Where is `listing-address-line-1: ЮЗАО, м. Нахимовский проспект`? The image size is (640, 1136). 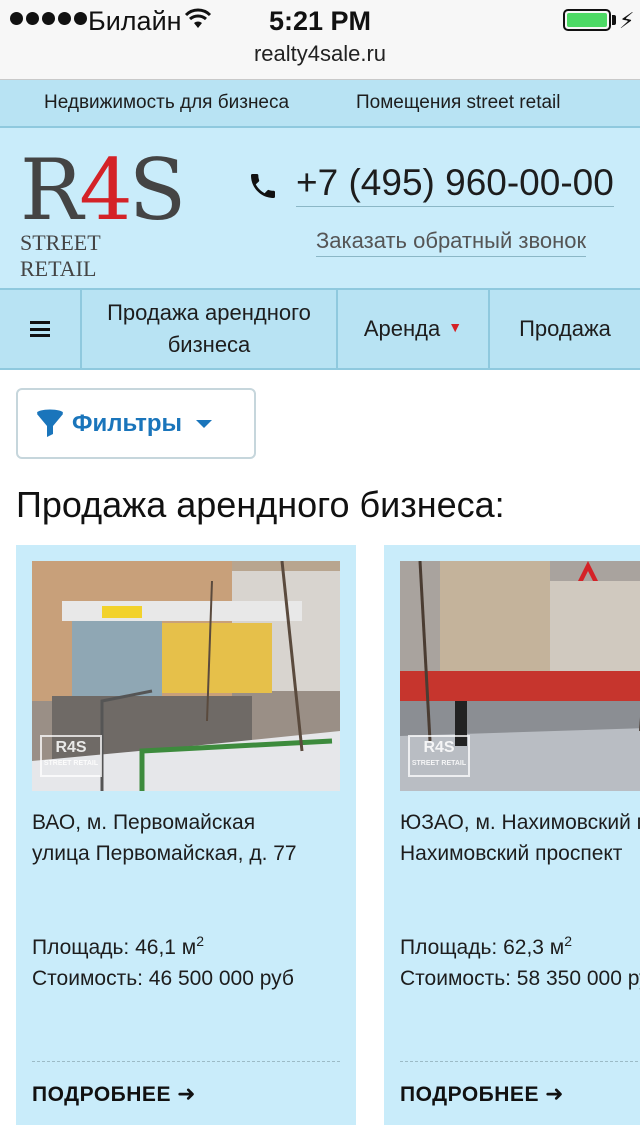 listing-address-line-1: ЮЗАО, м. Нахимовский проспект is located at coordinates (520, 822).